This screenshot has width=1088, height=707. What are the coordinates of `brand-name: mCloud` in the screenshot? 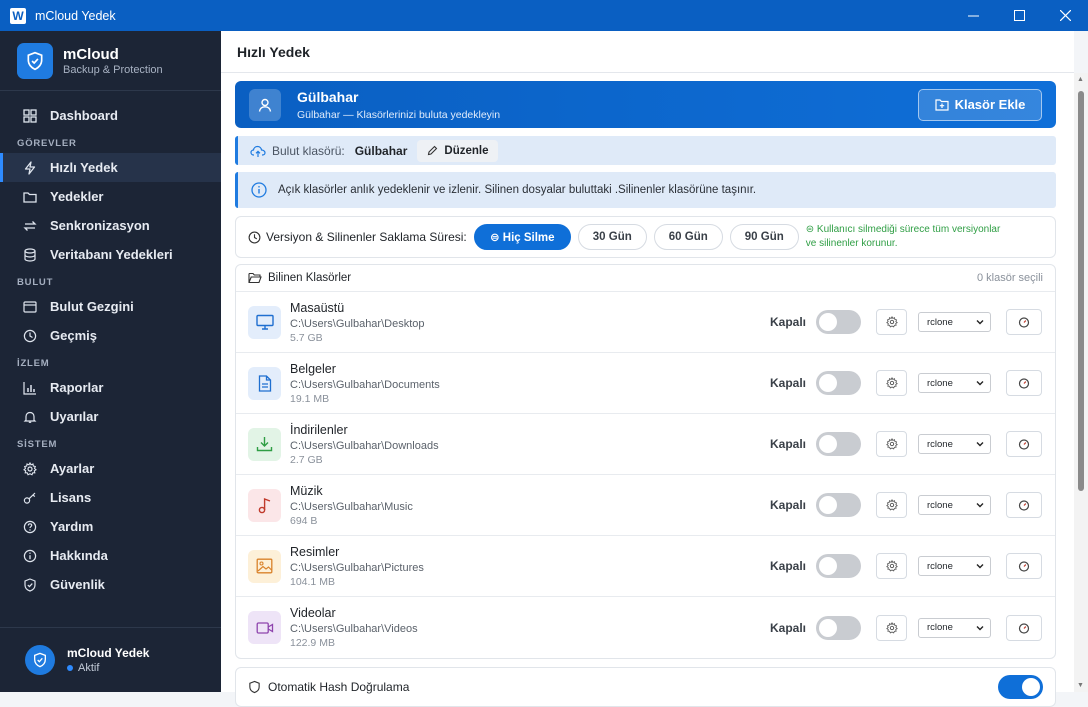 It's located at (91, 54).